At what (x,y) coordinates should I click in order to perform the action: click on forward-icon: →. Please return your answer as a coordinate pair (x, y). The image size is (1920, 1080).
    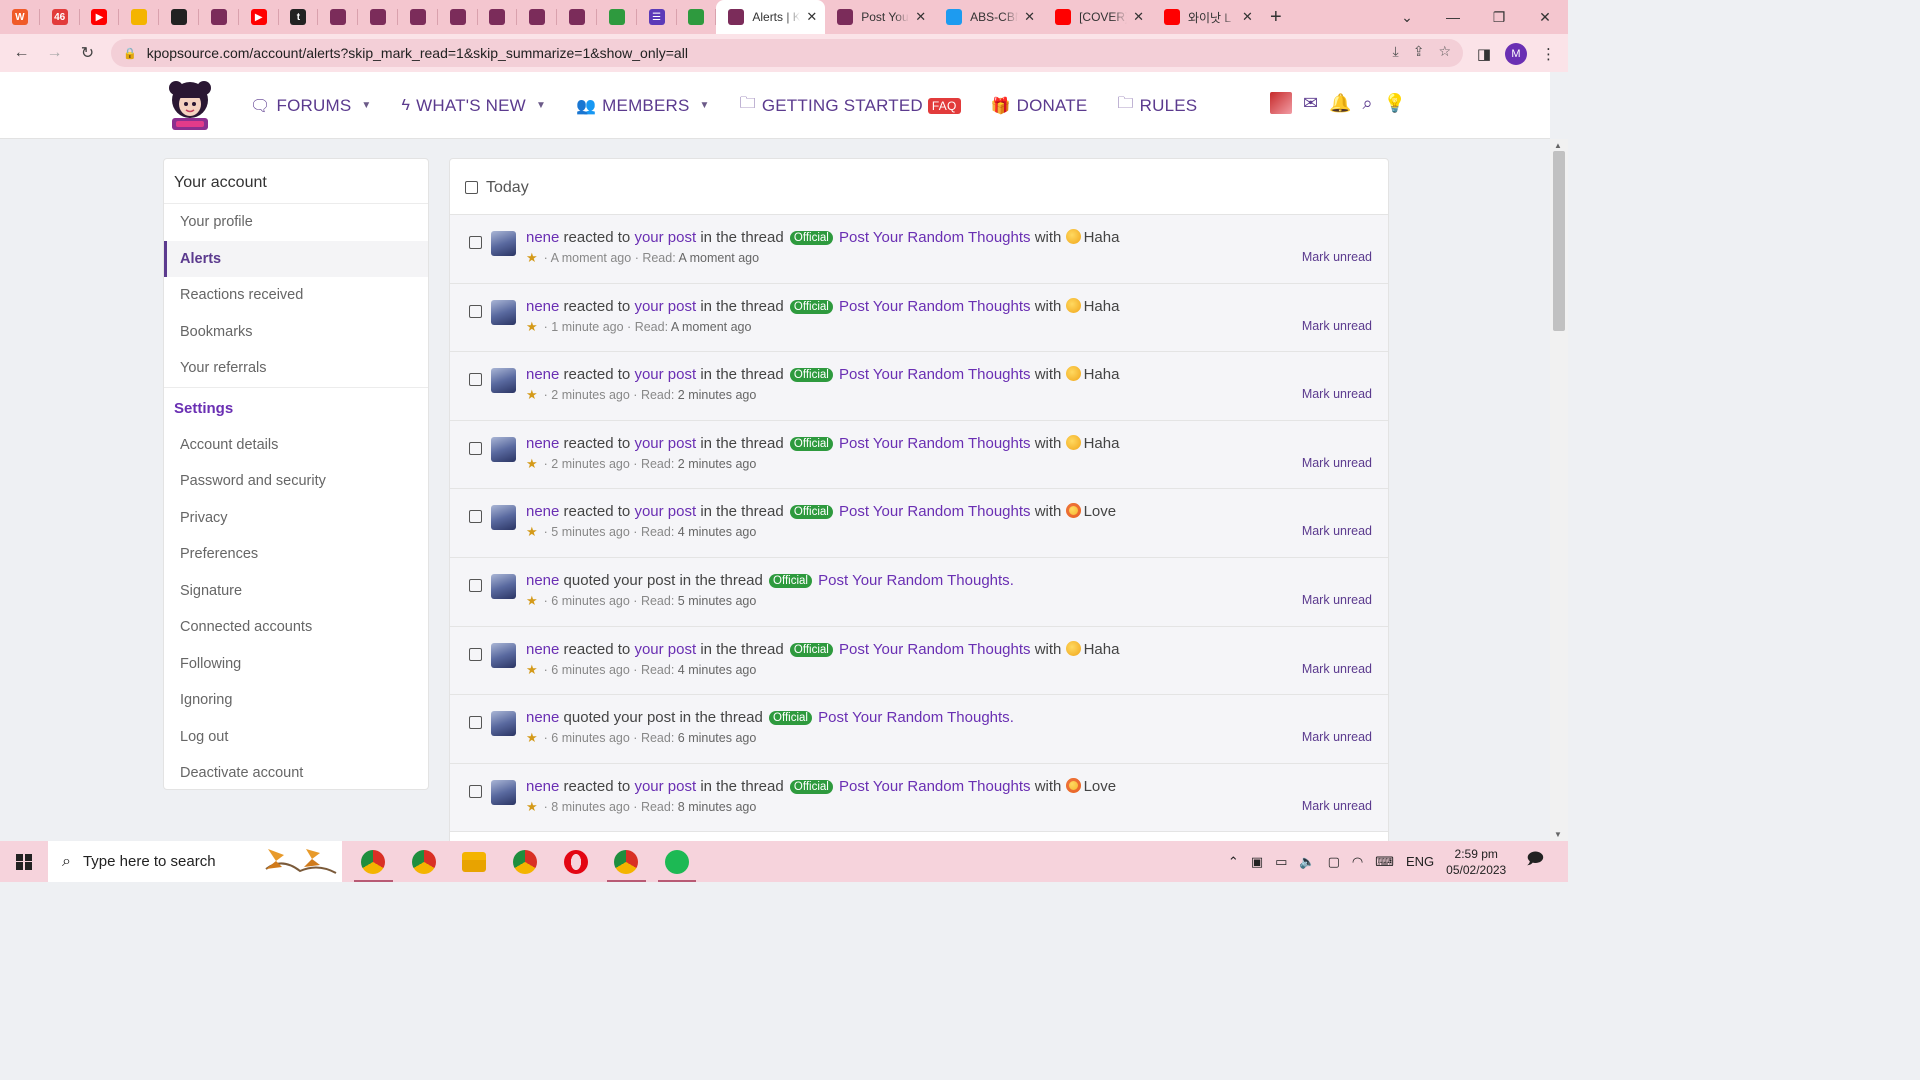
    Looking at the image, I should click on (54, 53).